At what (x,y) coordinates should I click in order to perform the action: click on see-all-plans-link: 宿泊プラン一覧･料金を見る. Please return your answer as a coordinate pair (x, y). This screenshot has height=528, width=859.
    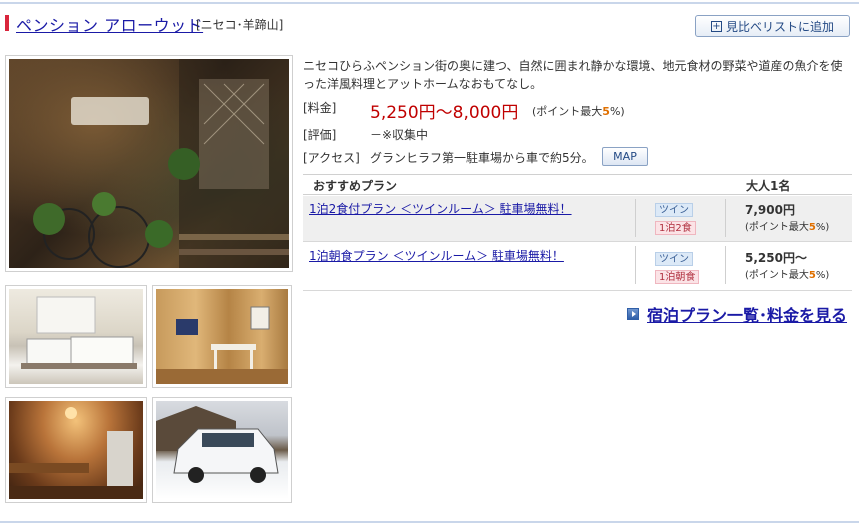
    Looking at the image, I should click on (737, 314).